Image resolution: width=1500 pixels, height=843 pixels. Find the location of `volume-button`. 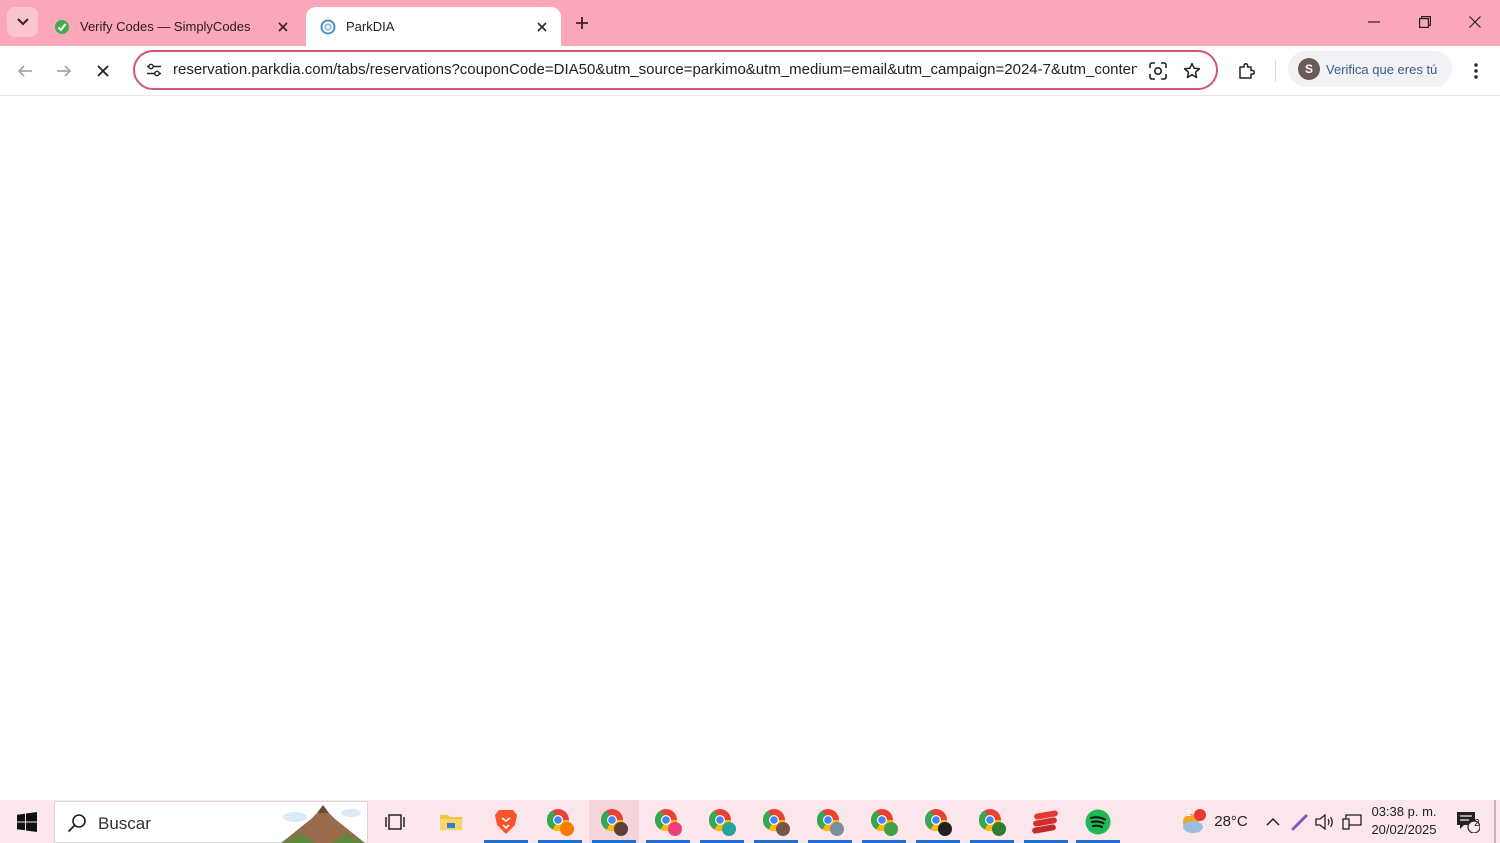

volume-button is located at coordinates (1325, 821).